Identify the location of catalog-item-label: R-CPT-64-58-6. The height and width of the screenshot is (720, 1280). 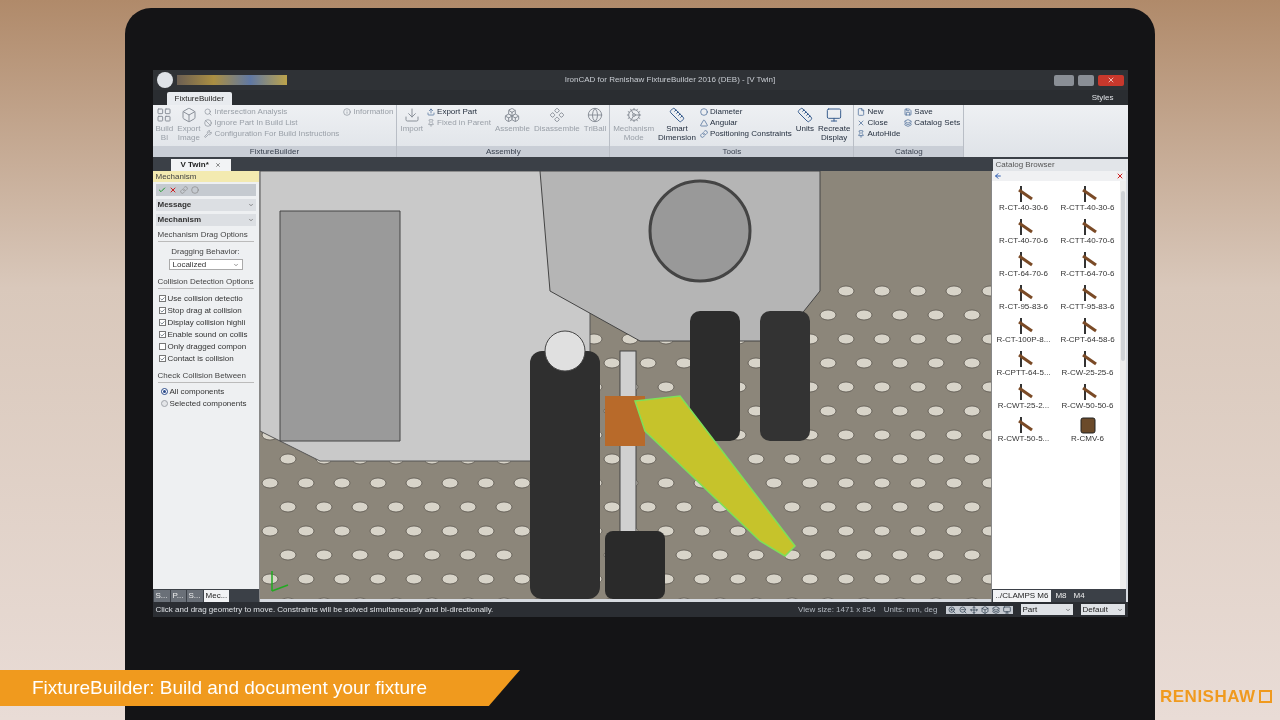
(1087, 340).